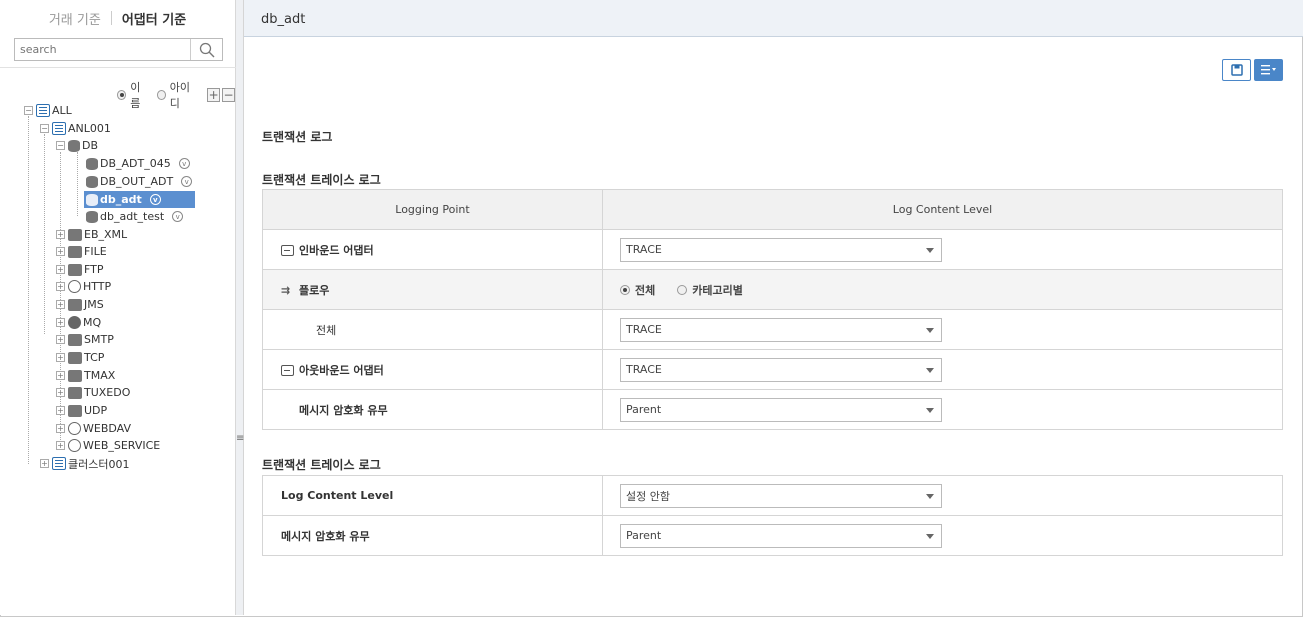 The image size is (1305, 619). I want to click on tree-node-label: TMAX, so click(100, 375).